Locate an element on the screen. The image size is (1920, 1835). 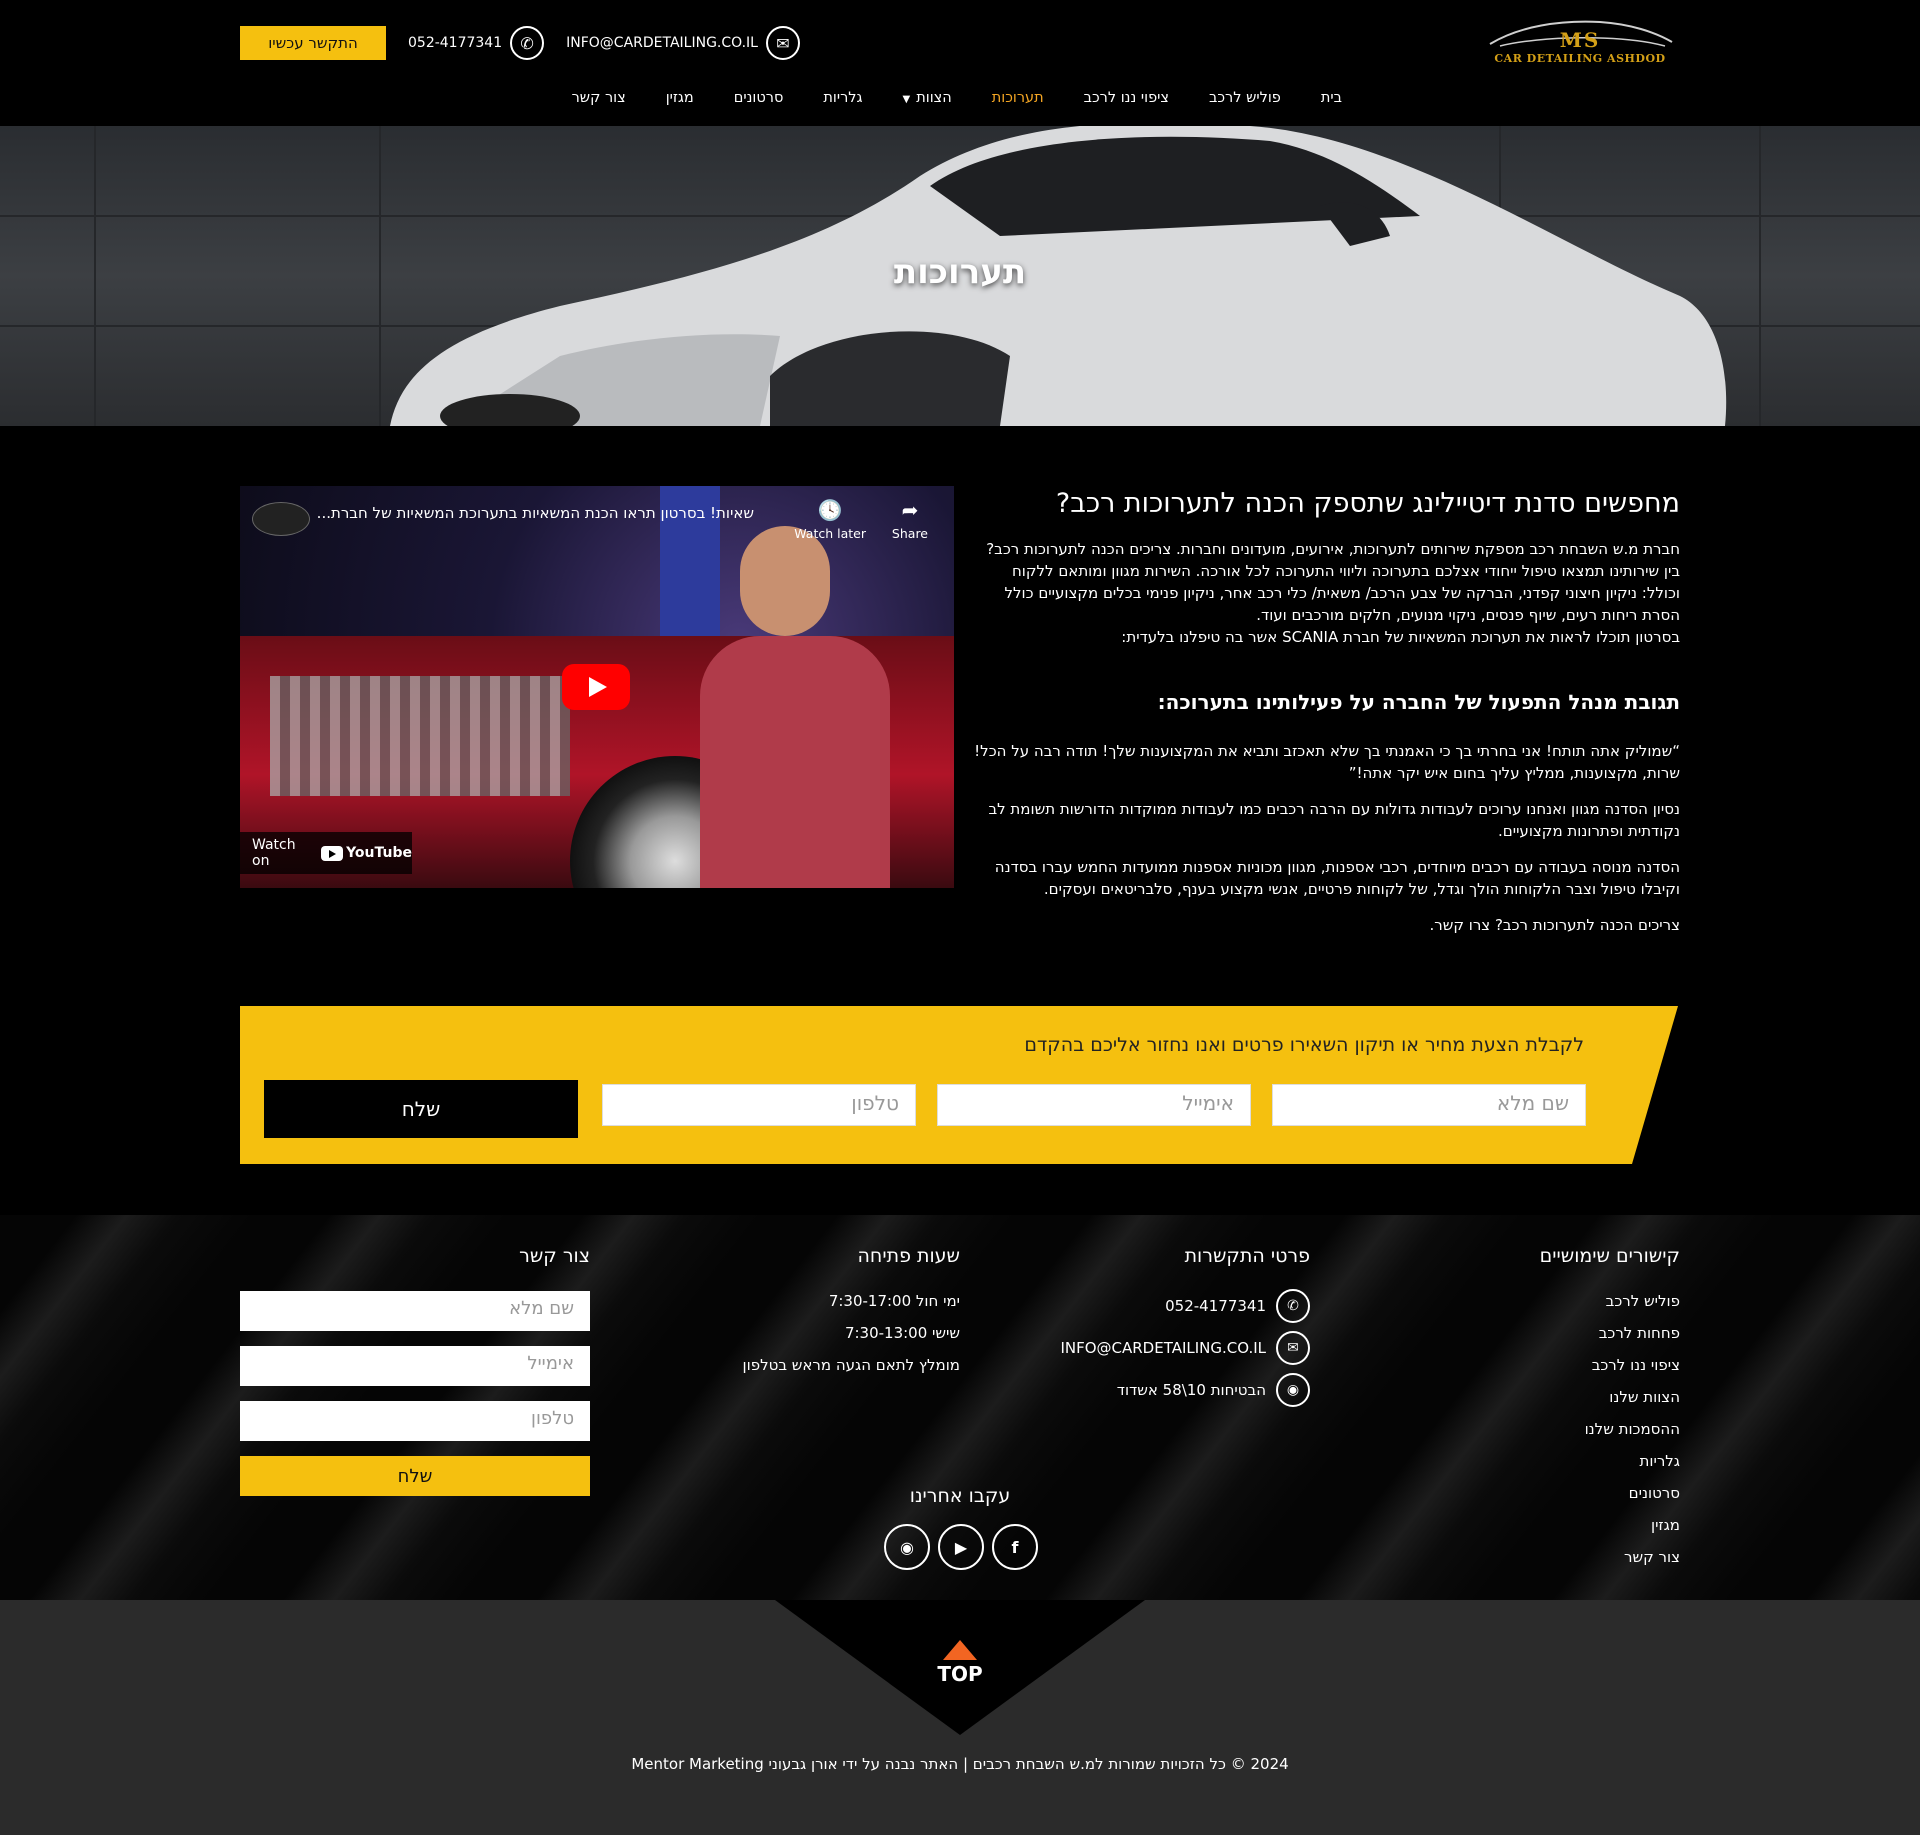
footer-link: ציפוי ננו לרכב is located at coordinates (1550, 1365).